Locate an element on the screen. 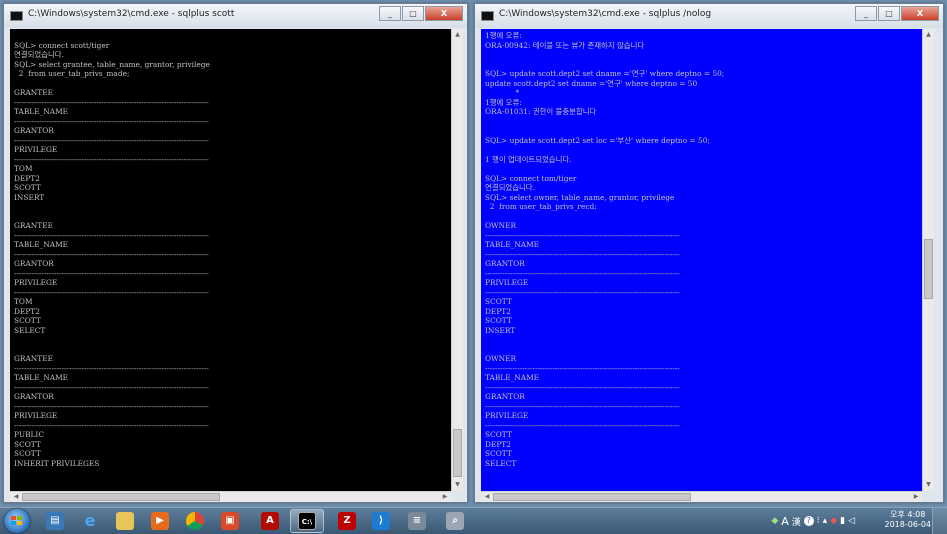  taskbar-chrome is located at coordinates (195, 521).